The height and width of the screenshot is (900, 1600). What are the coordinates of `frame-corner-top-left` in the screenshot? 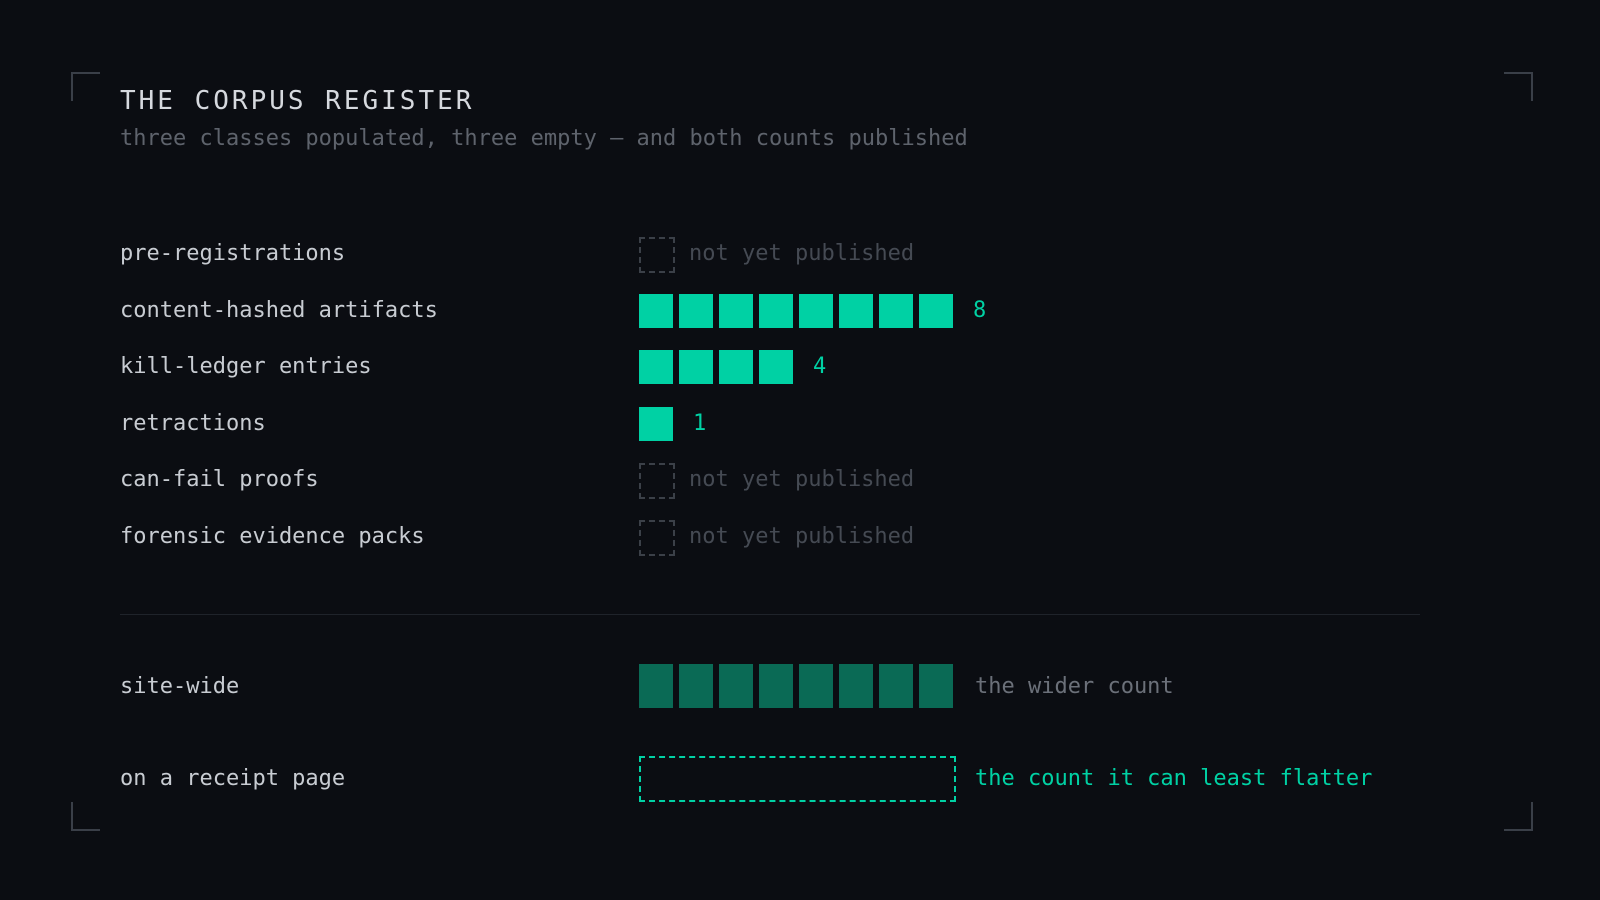 It's located at (85, 86).